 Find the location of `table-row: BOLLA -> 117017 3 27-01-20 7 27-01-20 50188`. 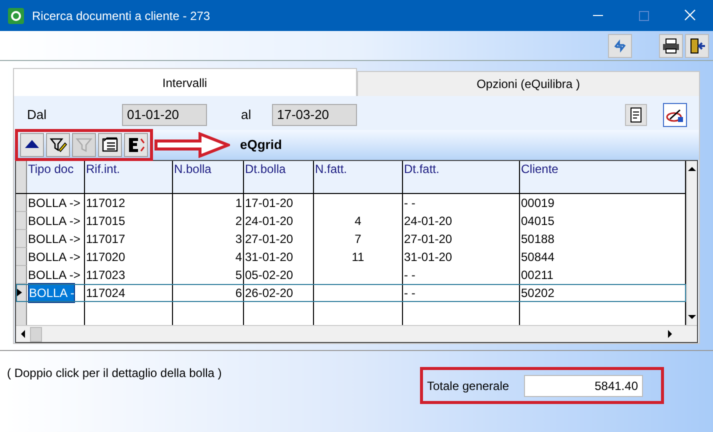

table-row: BOLLA -> 117017 3 27-01-20 7 27-01-20 50188 is located at coordinates (351, 239).